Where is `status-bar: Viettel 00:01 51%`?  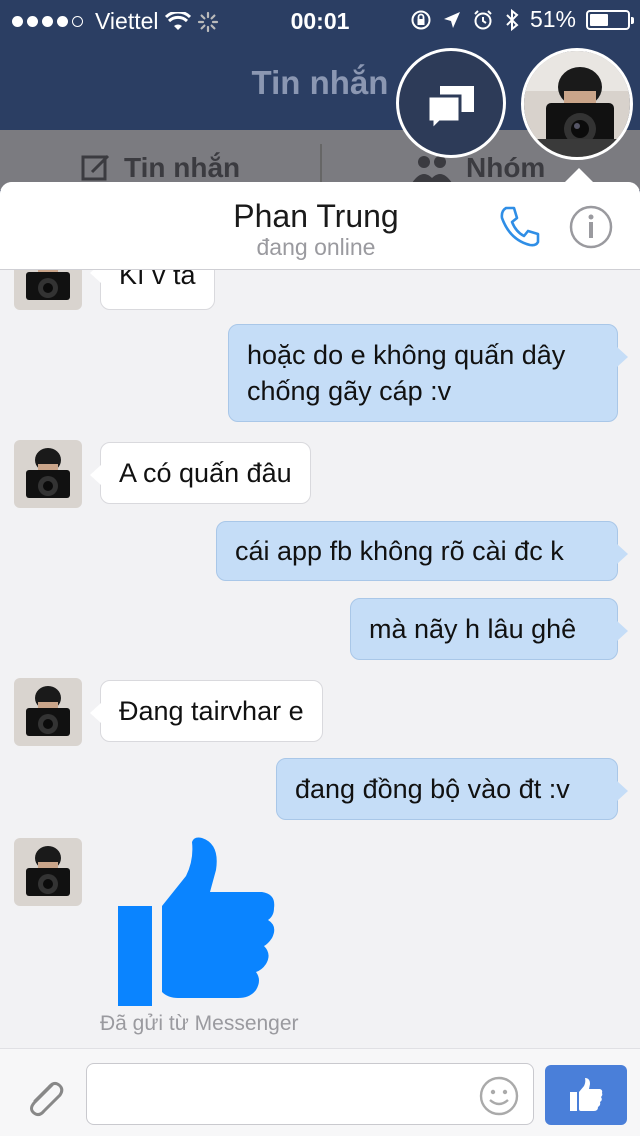 status-bar: Viettel 00:01 51% is located at coordinates (320, 20).